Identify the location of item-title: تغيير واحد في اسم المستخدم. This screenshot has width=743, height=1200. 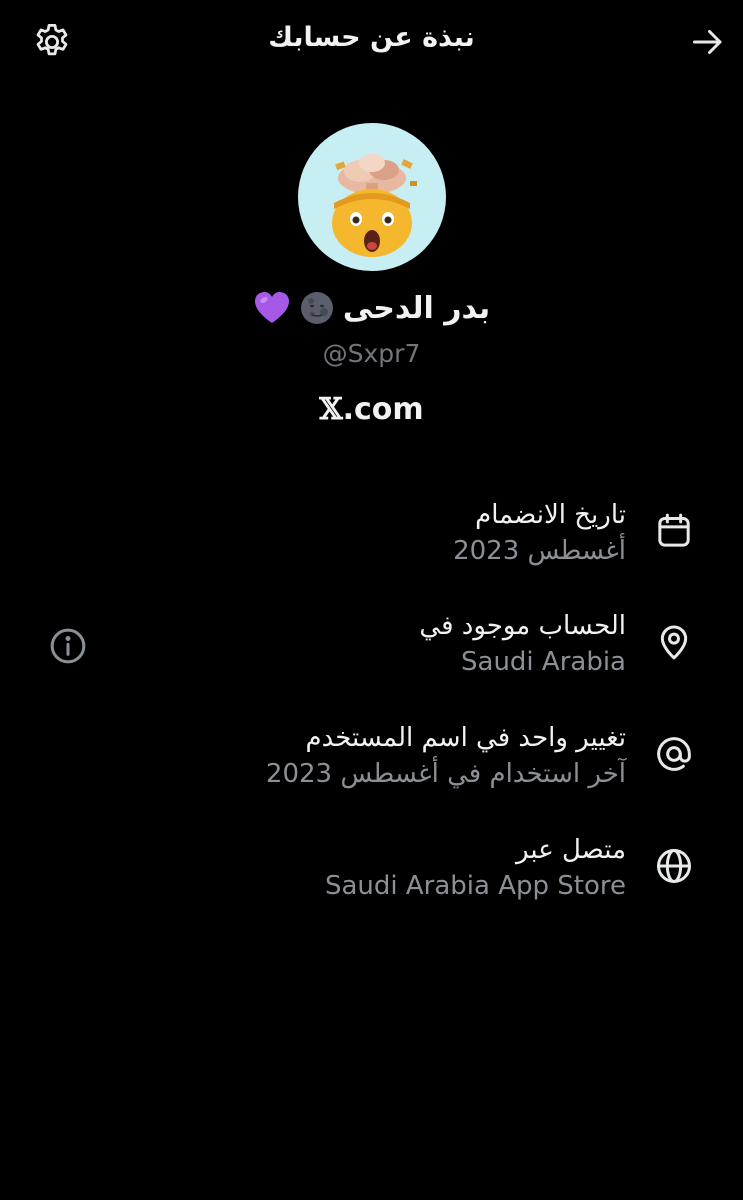
(465, 738).